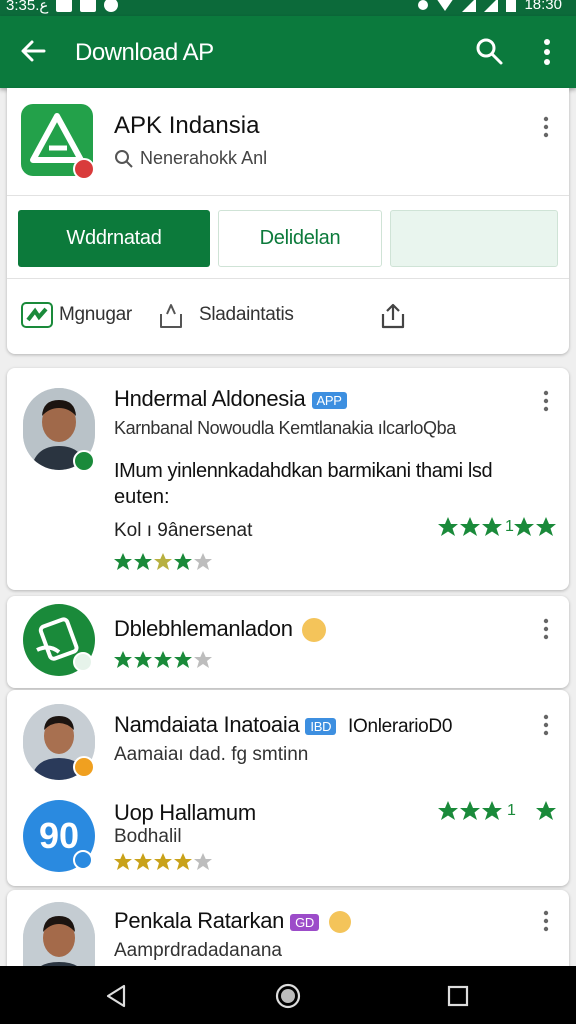 The width and height of the screenshot is (576, 1024). Describe the element at coordinates (187, 125) in the screenshot. I see `app-name: APK Indansia` at that location.